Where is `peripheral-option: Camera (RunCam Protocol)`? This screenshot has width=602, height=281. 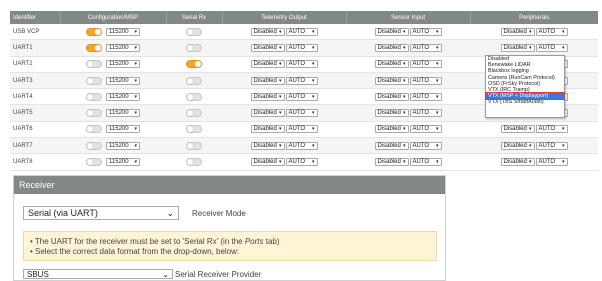 peripheral-option: Camera (RunCam Protocol) is located at coordinates (525, 78).